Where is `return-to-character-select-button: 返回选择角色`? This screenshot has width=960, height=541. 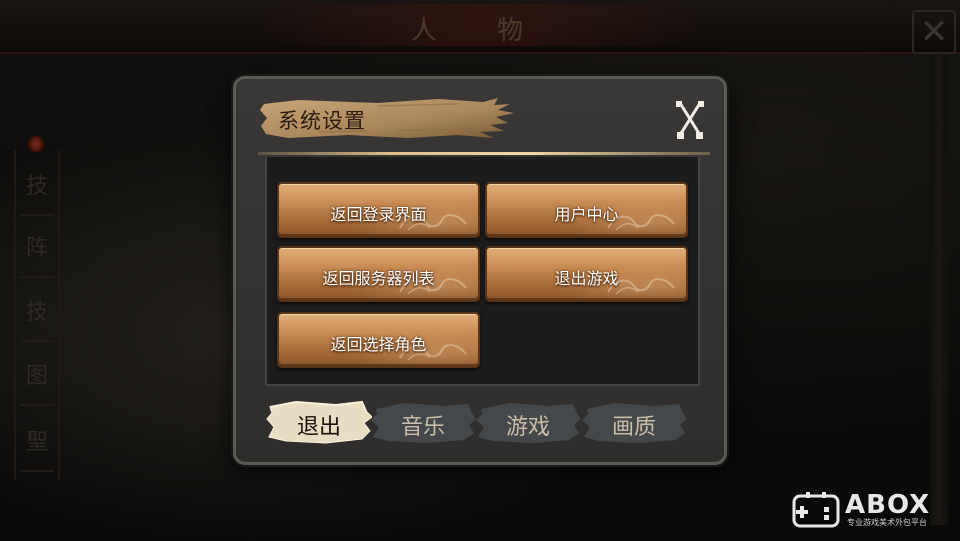
return-to-character-select-button: 返回选择角色 is located at coordinates (378, 340).